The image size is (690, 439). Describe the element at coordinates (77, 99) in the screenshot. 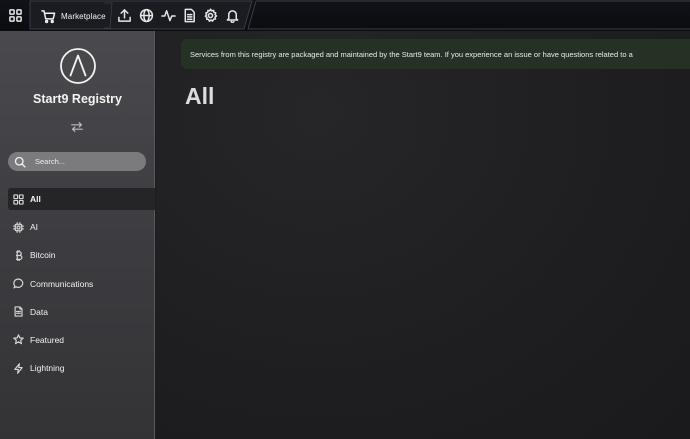

I see `registry-name: Start9 Registry` at that location.